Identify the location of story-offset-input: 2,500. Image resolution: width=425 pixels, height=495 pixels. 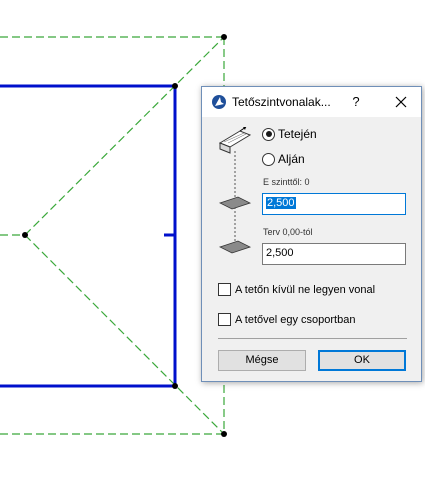
(334, 204).